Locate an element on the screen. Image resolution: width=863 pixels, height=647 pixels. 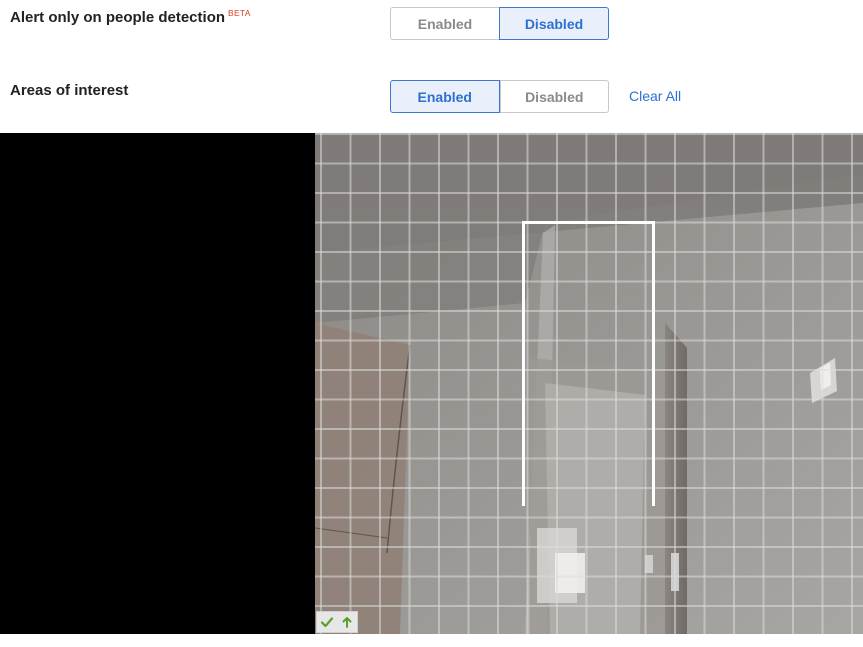
people-detection-label: Alert only on people detection is located at coordinates (117, 17).